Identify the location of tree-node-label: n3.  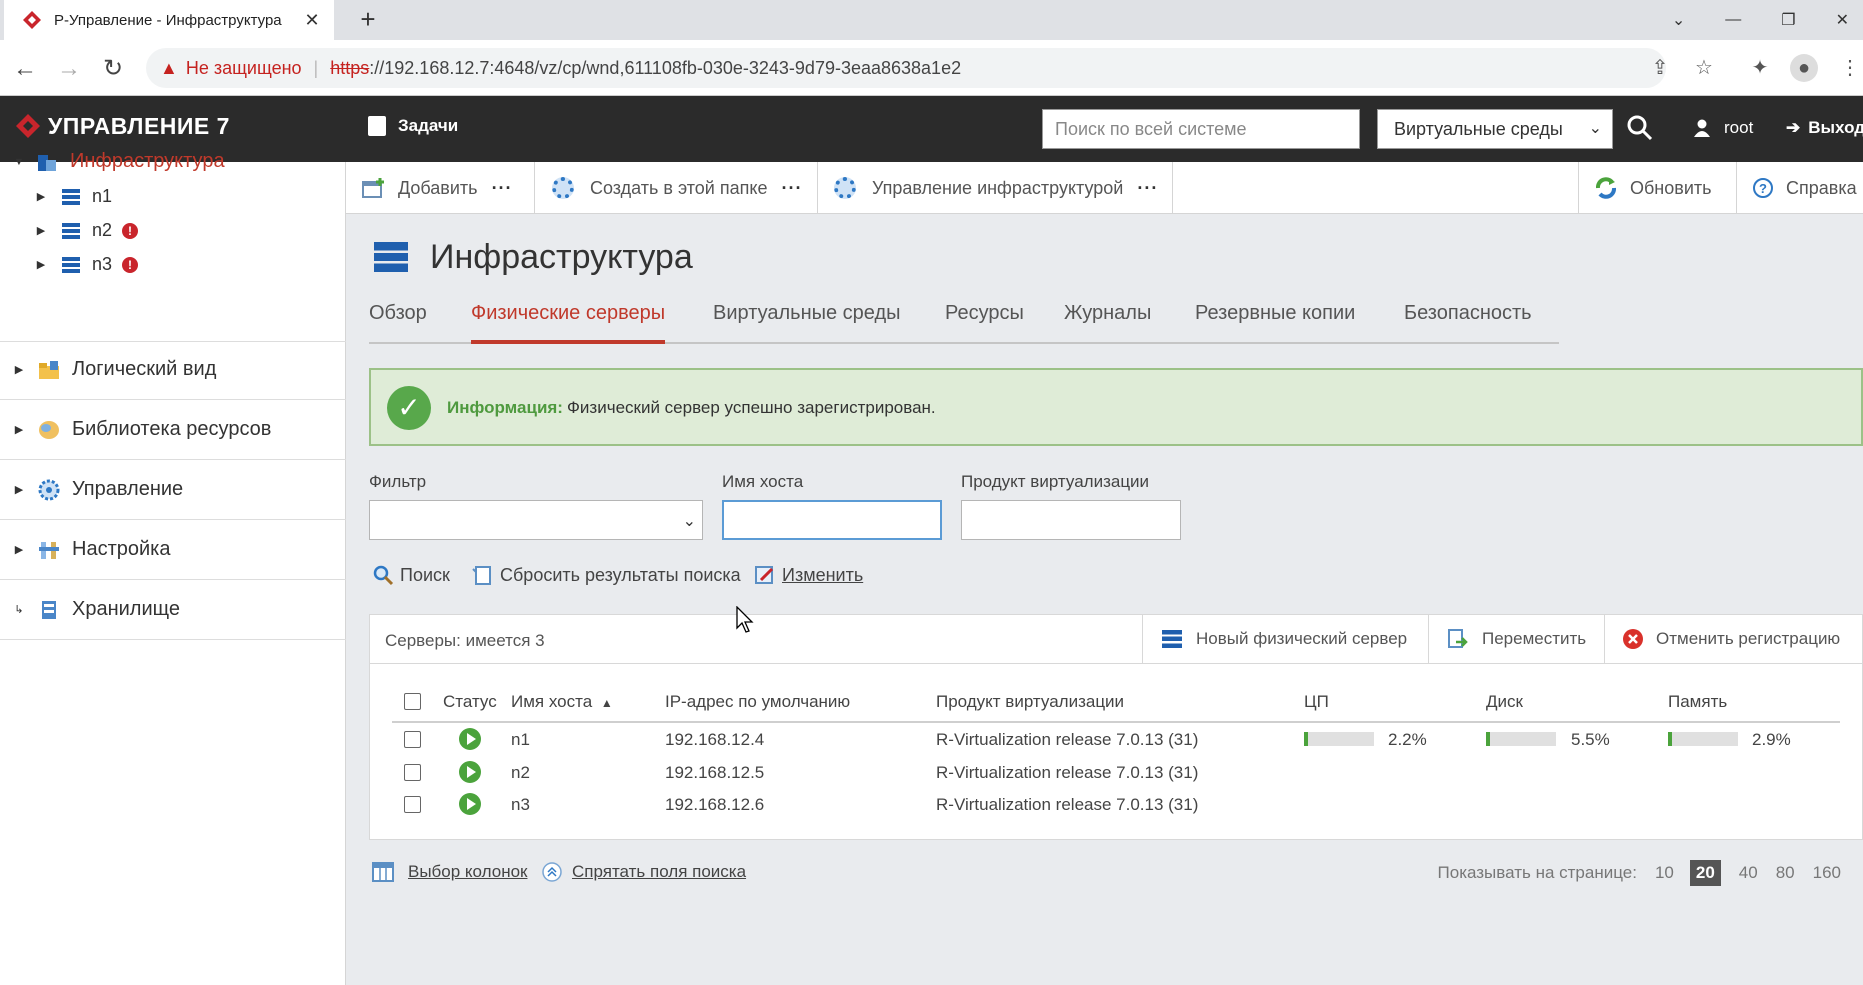
(102, 264).